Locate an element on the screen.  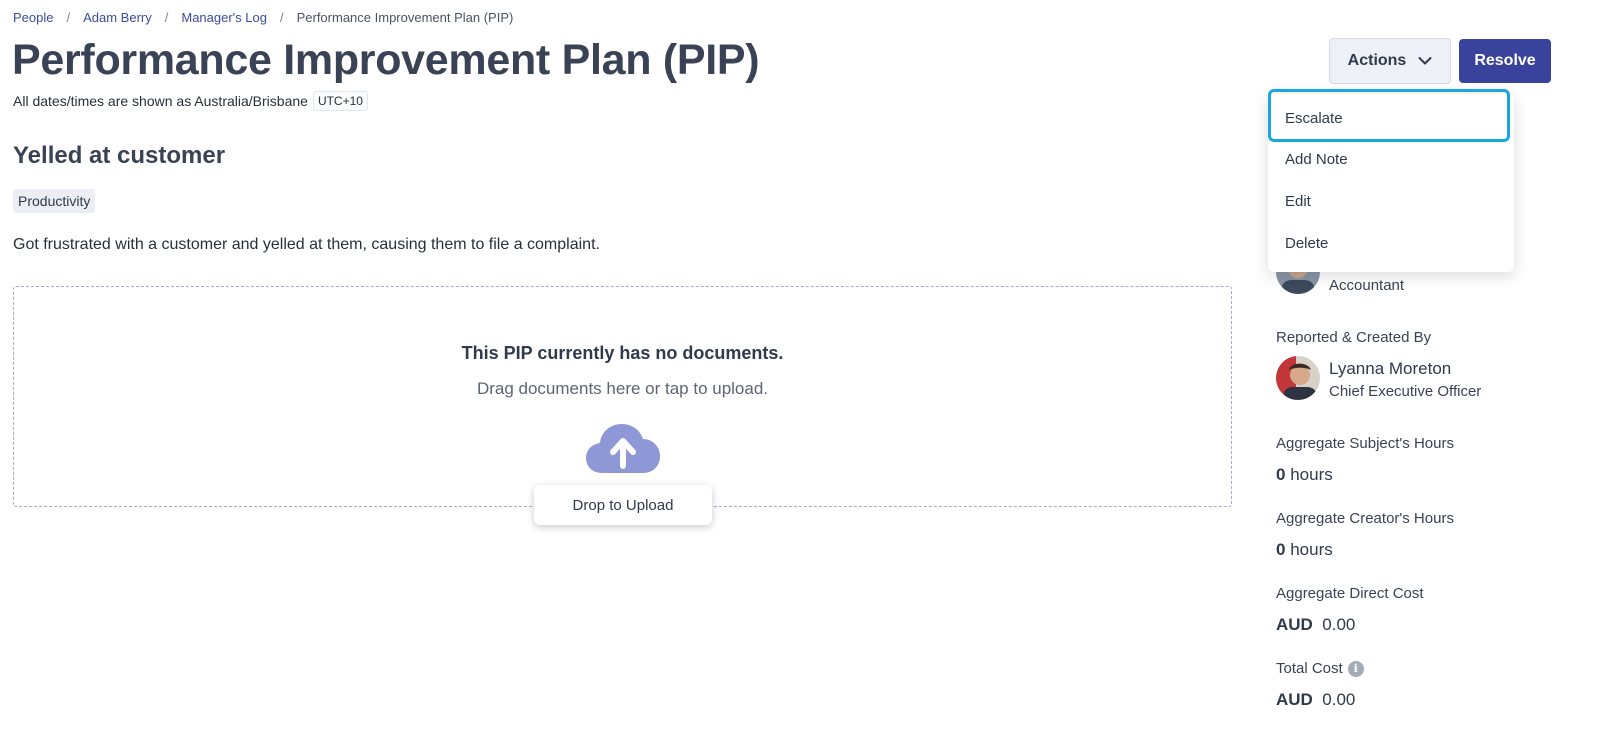
reporter-name: Lyanna Moreton is located at coordinates (1390, 368).